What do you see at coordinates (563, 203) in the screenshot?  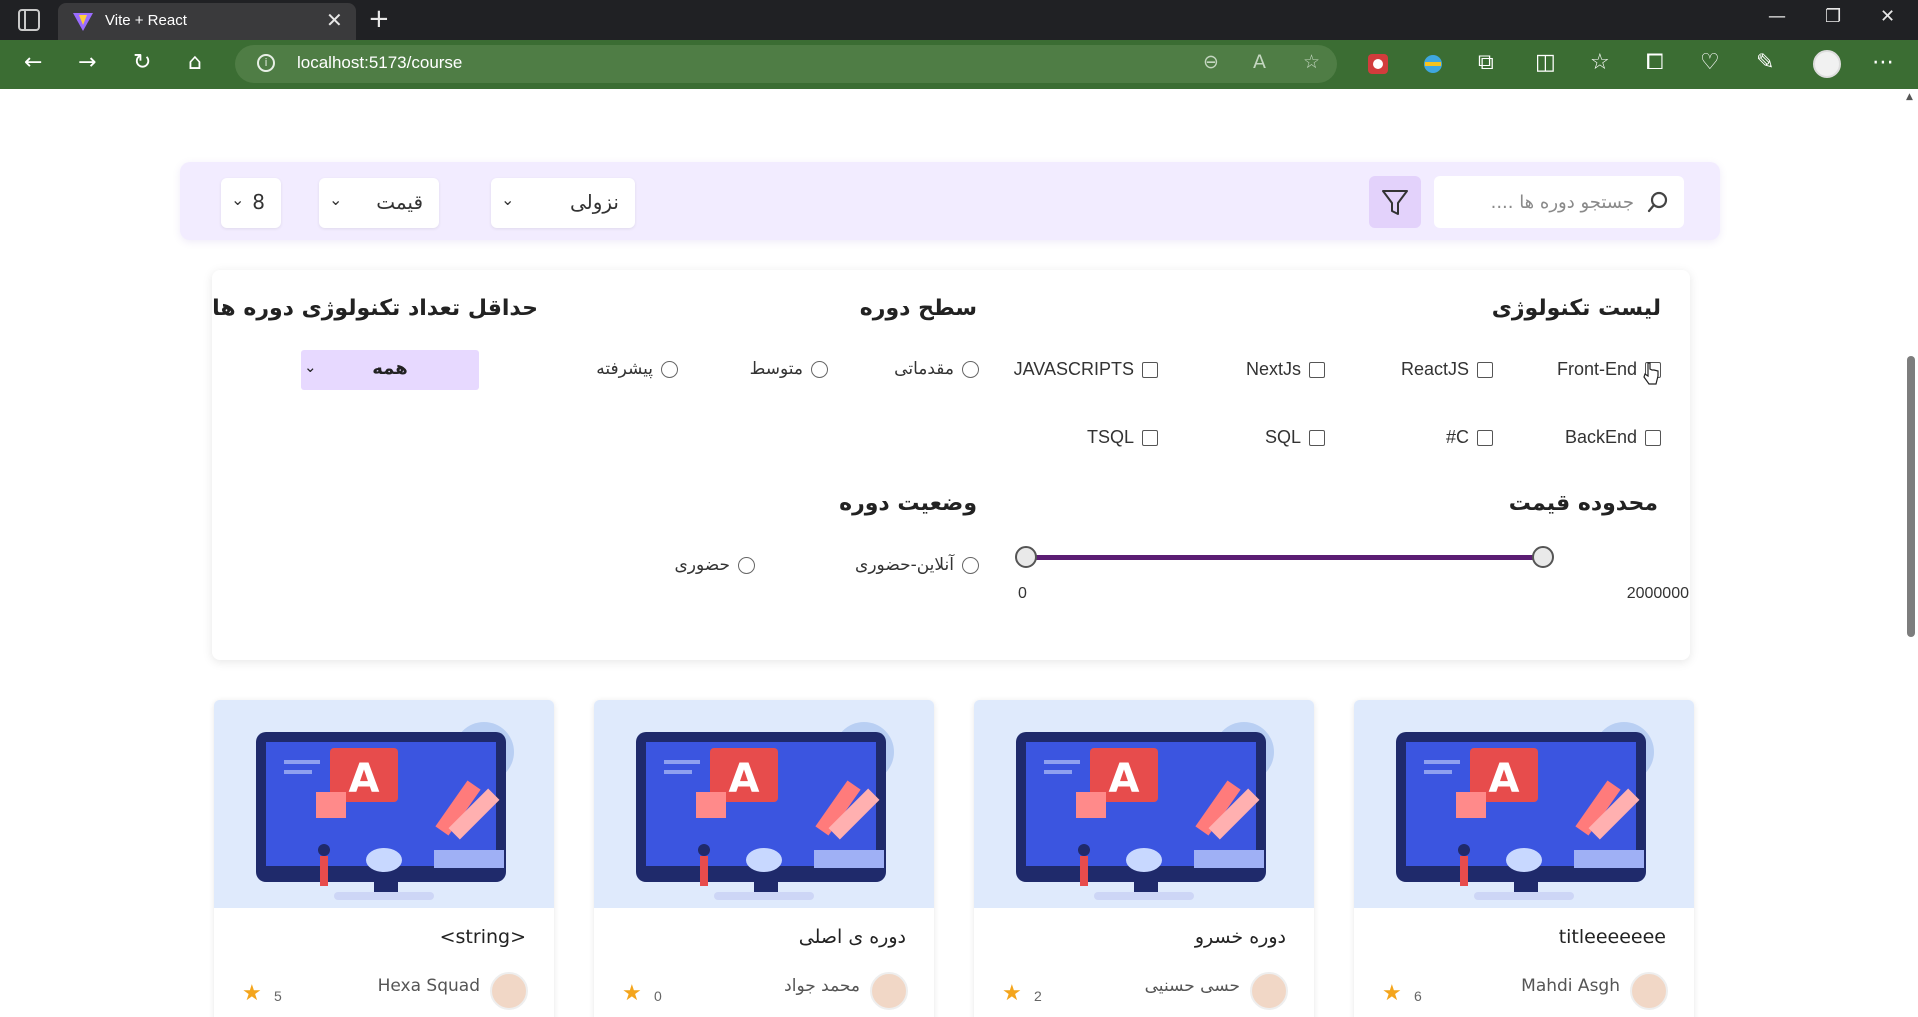 I see `sort-direction-select: ⌄ نزولی` at bounding box center [563, 203].